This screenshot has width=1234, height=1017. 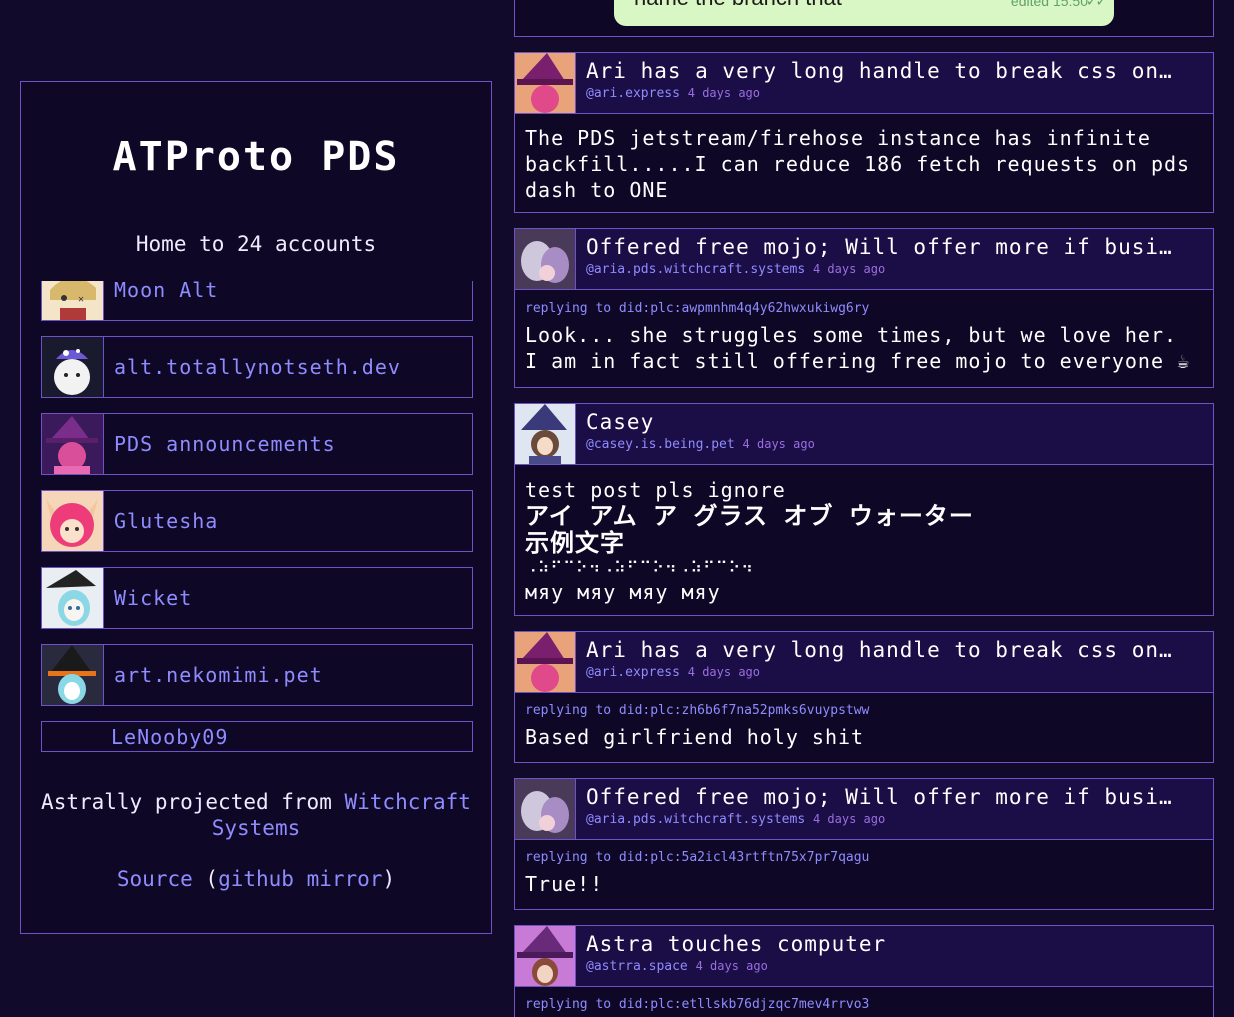 I want to click on account-item-moon-alt: ✕ Moon Alt, so click(x=257, y=301).